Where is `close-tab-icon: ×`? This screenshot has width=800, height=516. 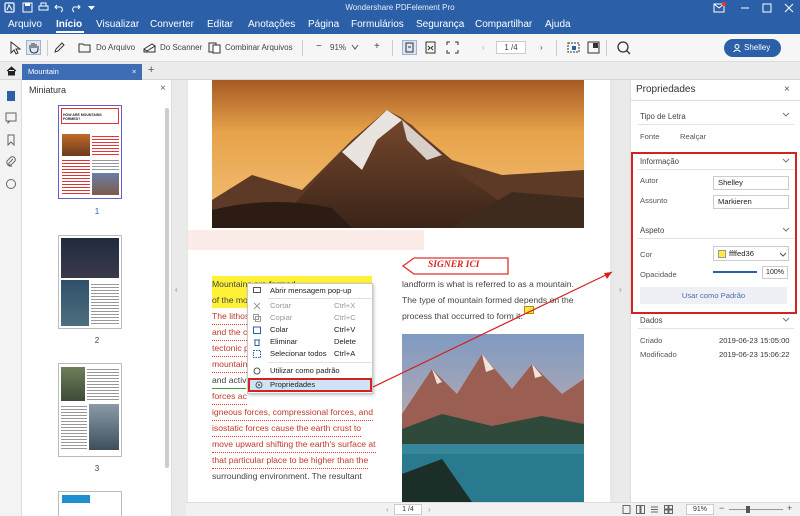 close-tab-icon: × is located at coordinates (134, 71).